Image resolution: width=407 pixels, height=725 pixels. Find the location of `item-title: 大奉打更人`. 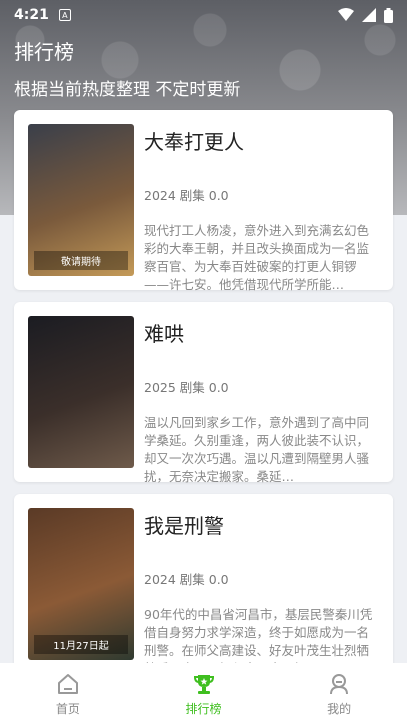

item-title: 大奉打更人 is located at coordinates (194, 142).